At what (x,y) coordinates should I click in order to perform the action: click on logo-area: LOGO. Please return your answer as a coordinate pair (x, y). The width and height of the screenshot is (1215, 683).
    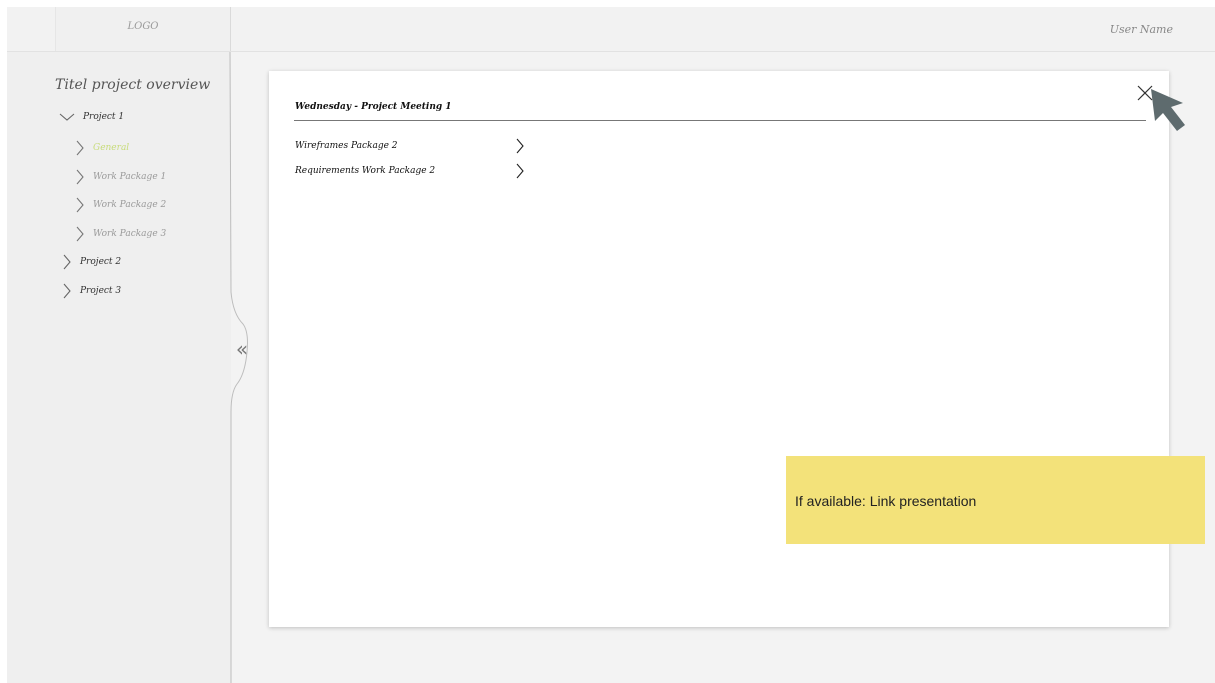
    Looking at the image, I should click on (143, 29).